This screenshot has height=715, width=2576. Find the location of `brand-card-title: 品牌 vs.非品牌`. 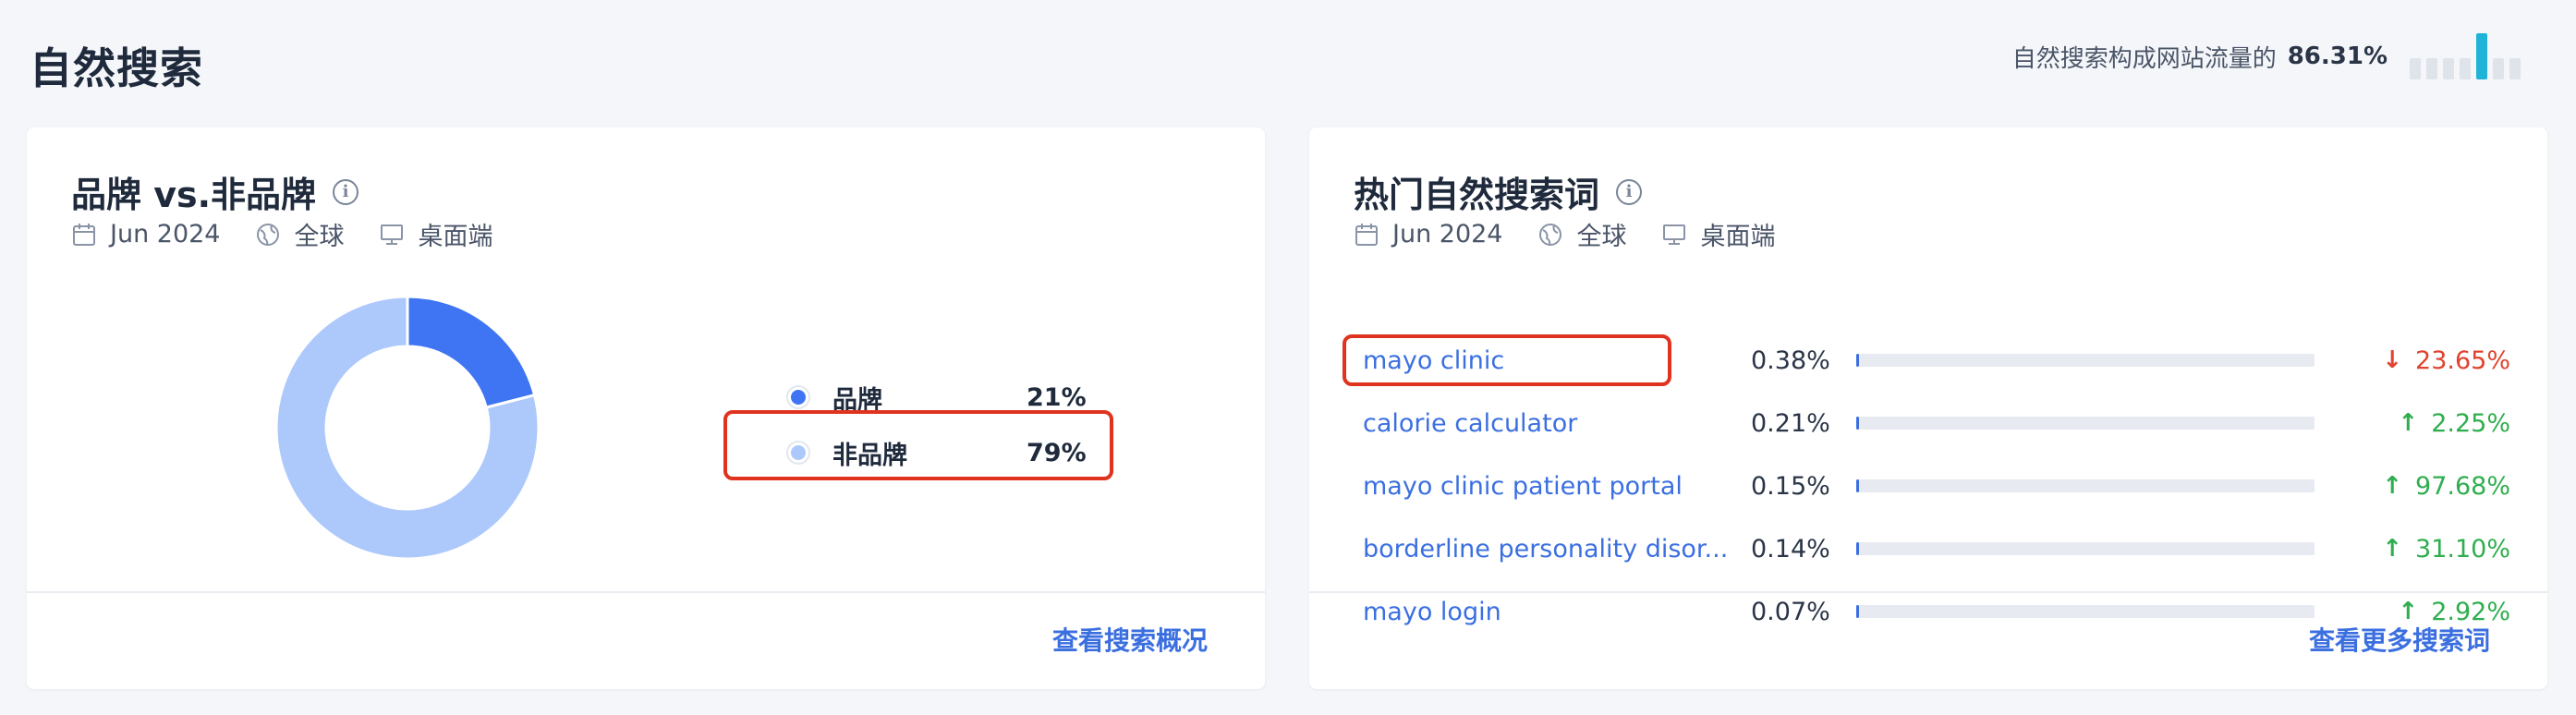

brand-card-title: 品牌 vs.非品牌 is located at coordinates (194, 195).